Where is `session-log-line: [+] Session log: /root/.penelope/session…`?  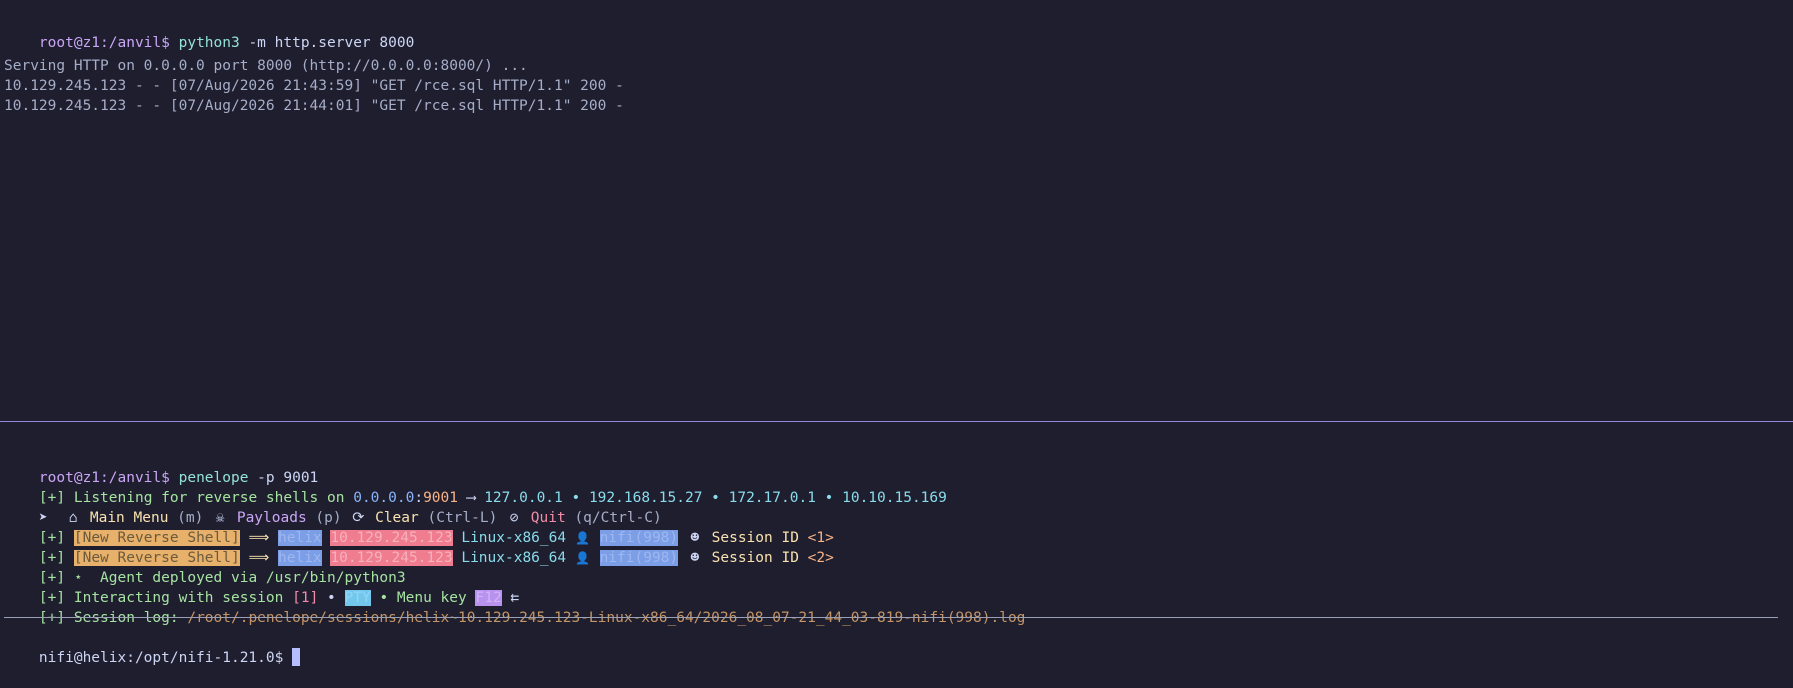 session-log-line: [+] Session log: /root/.penelope/session… is located at coordinates (514, 607).